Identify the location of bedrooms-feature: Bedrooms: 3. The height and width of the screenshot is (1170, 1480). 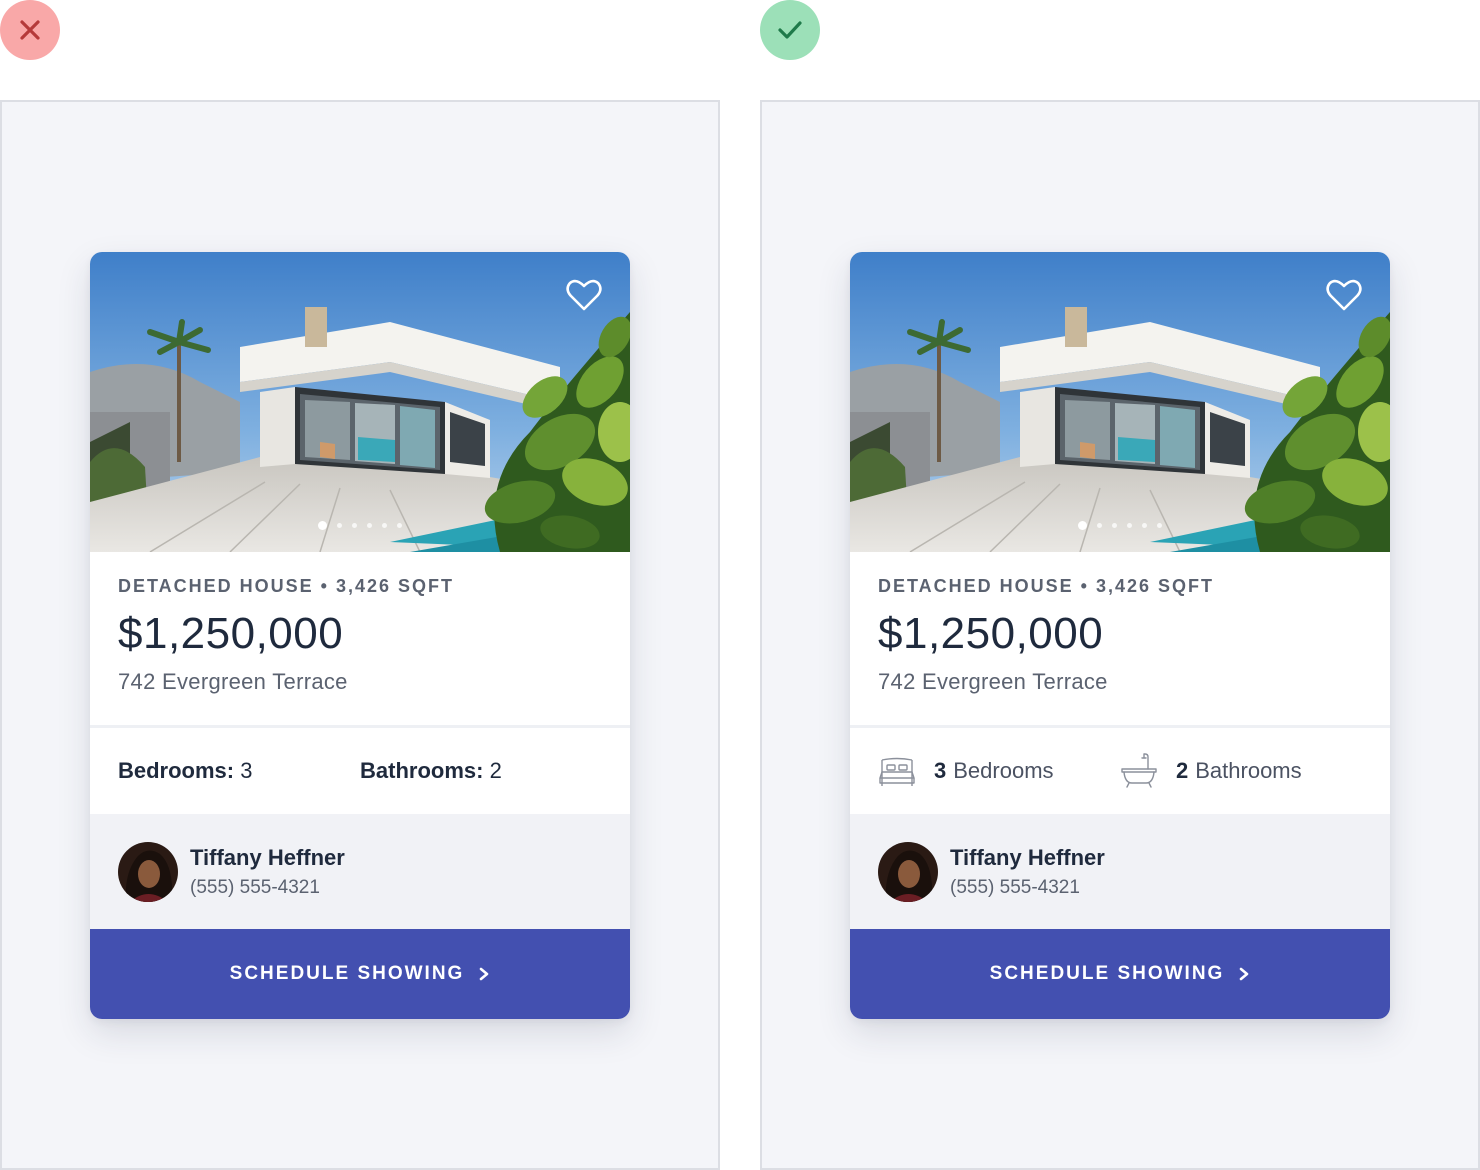
(239, 771).